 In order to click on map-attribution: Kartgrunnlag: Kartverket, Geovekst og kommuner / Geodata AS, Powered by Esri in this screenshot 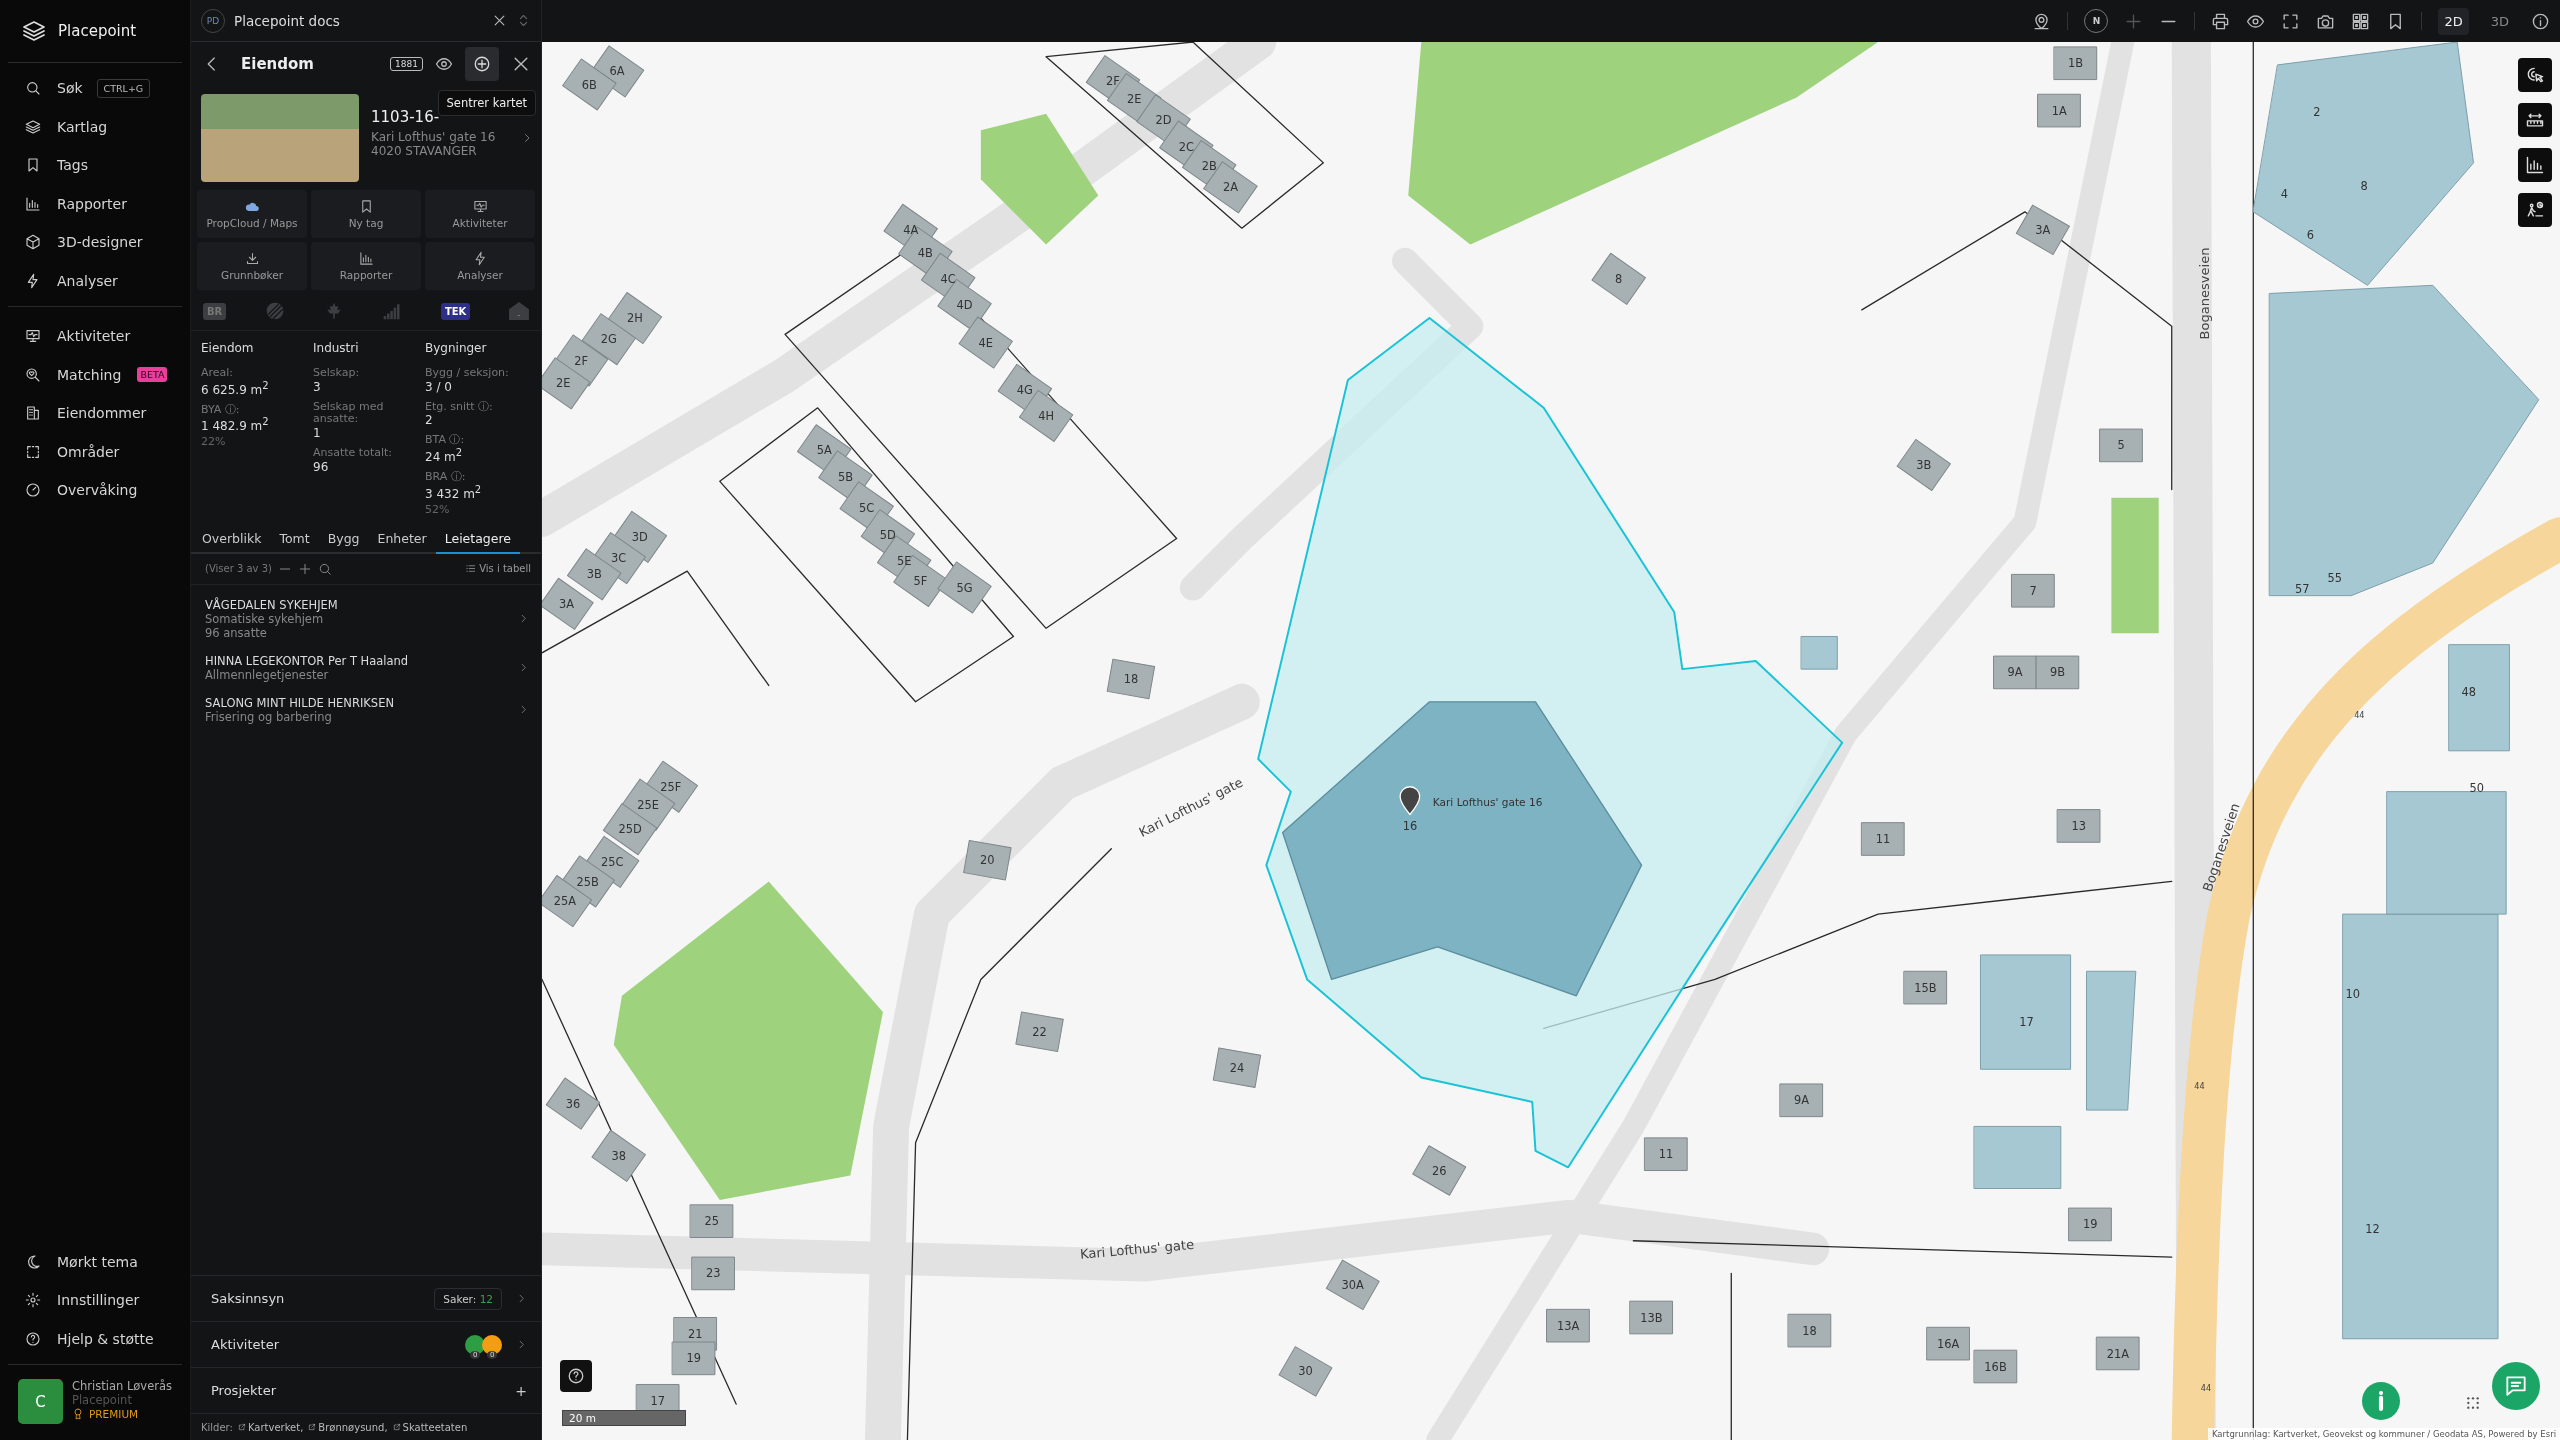, I will do `click(2383, 1434)`.